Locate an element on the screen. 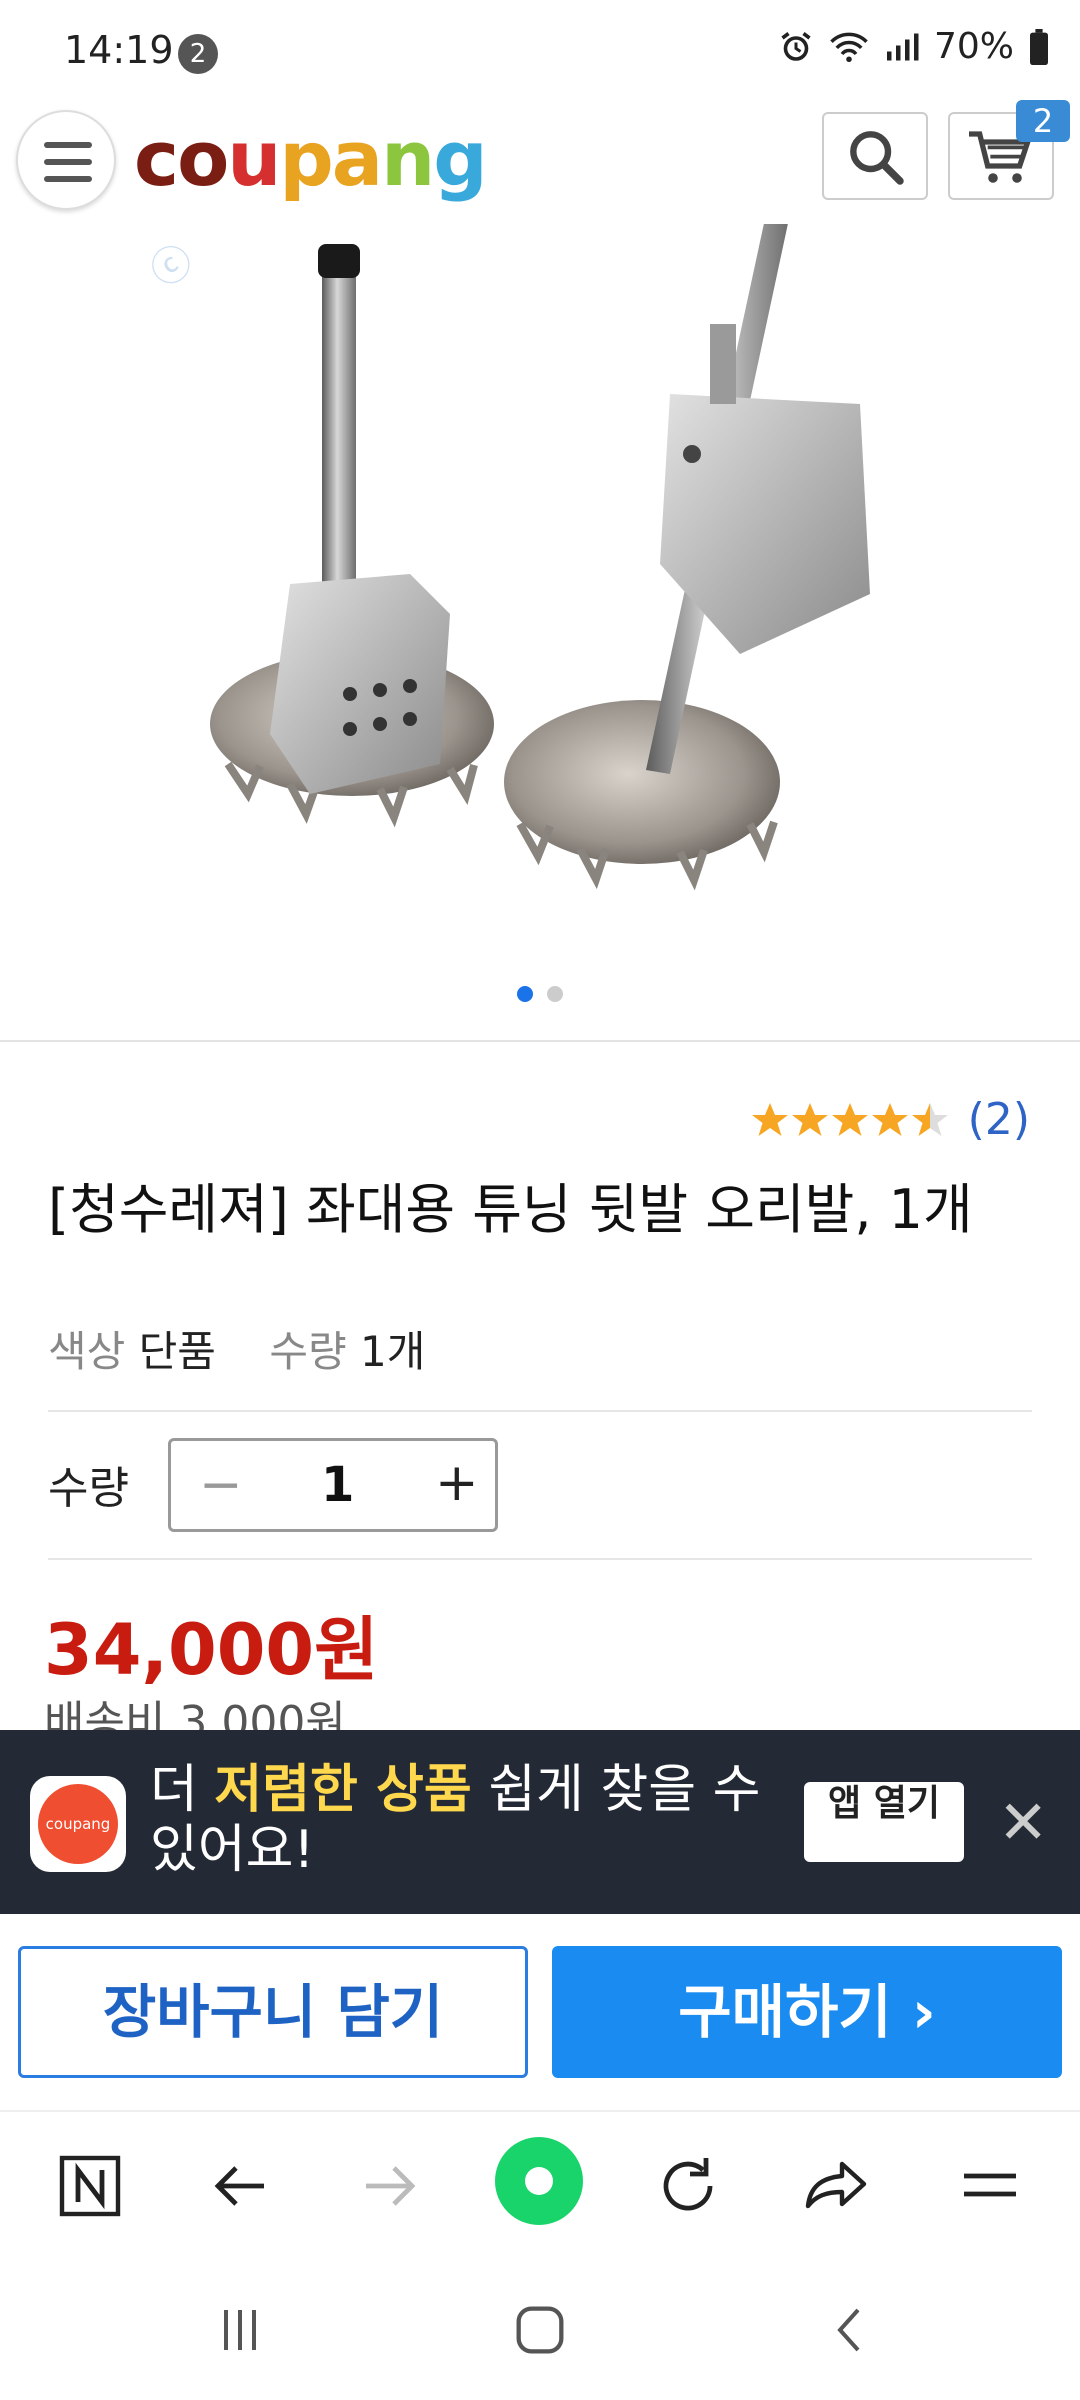  logo-letter: o is located at coordinates (203, 158).